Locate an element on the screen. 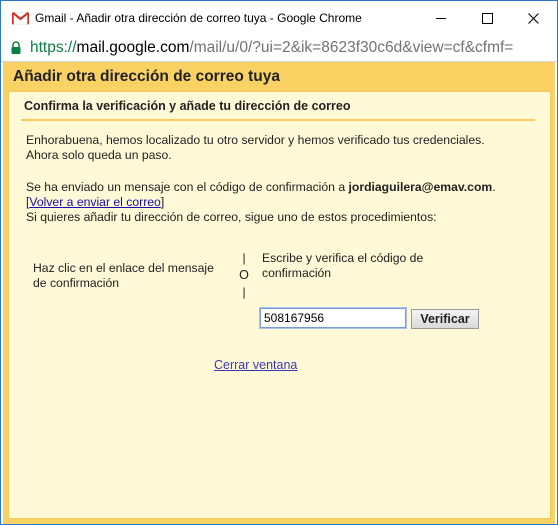 The image size is (558, 525). close-window-link: Cerrar ventana is located at coordinates (255, 365).